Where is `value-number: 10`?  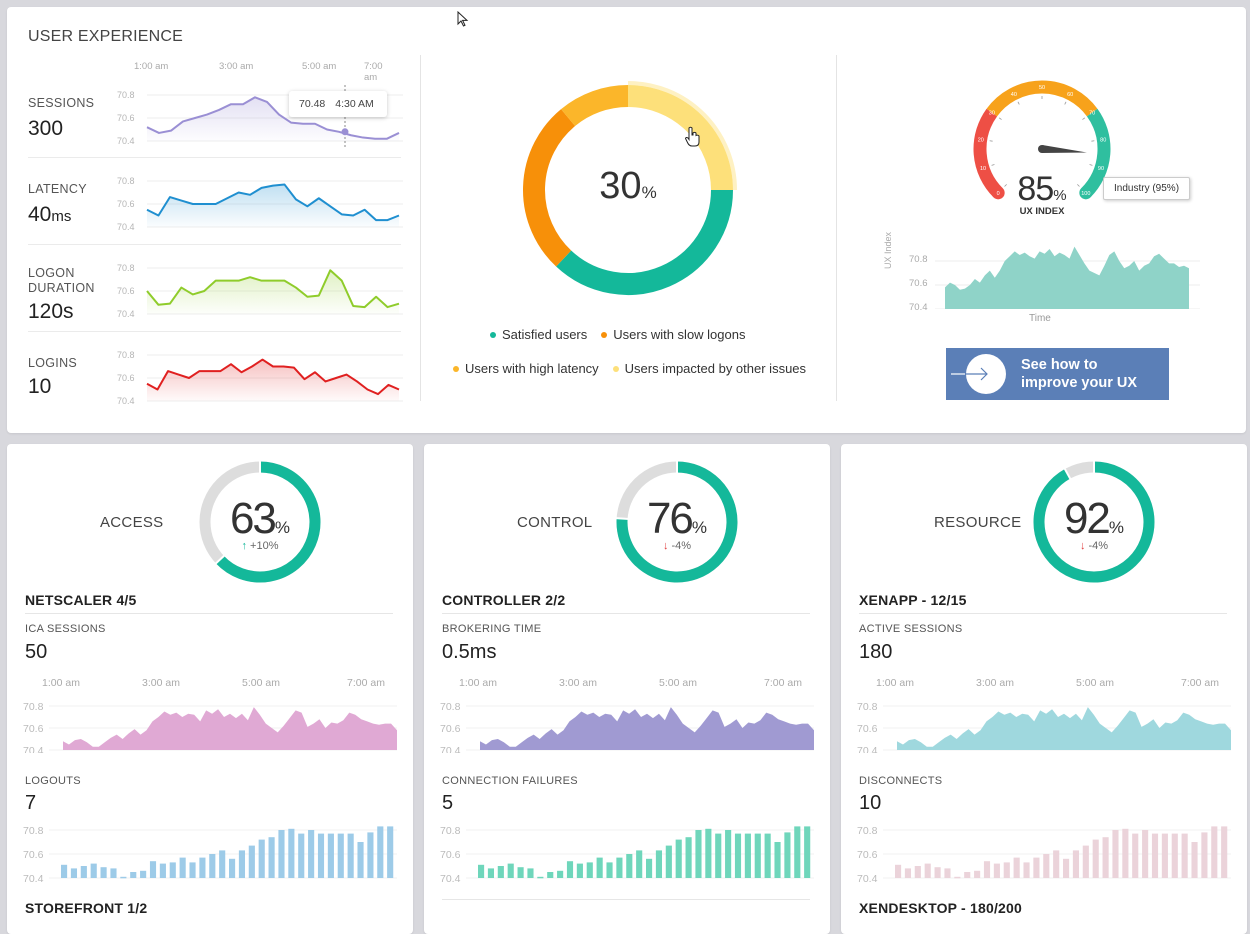 value-number: 10 is located at coordinates (39, 386).